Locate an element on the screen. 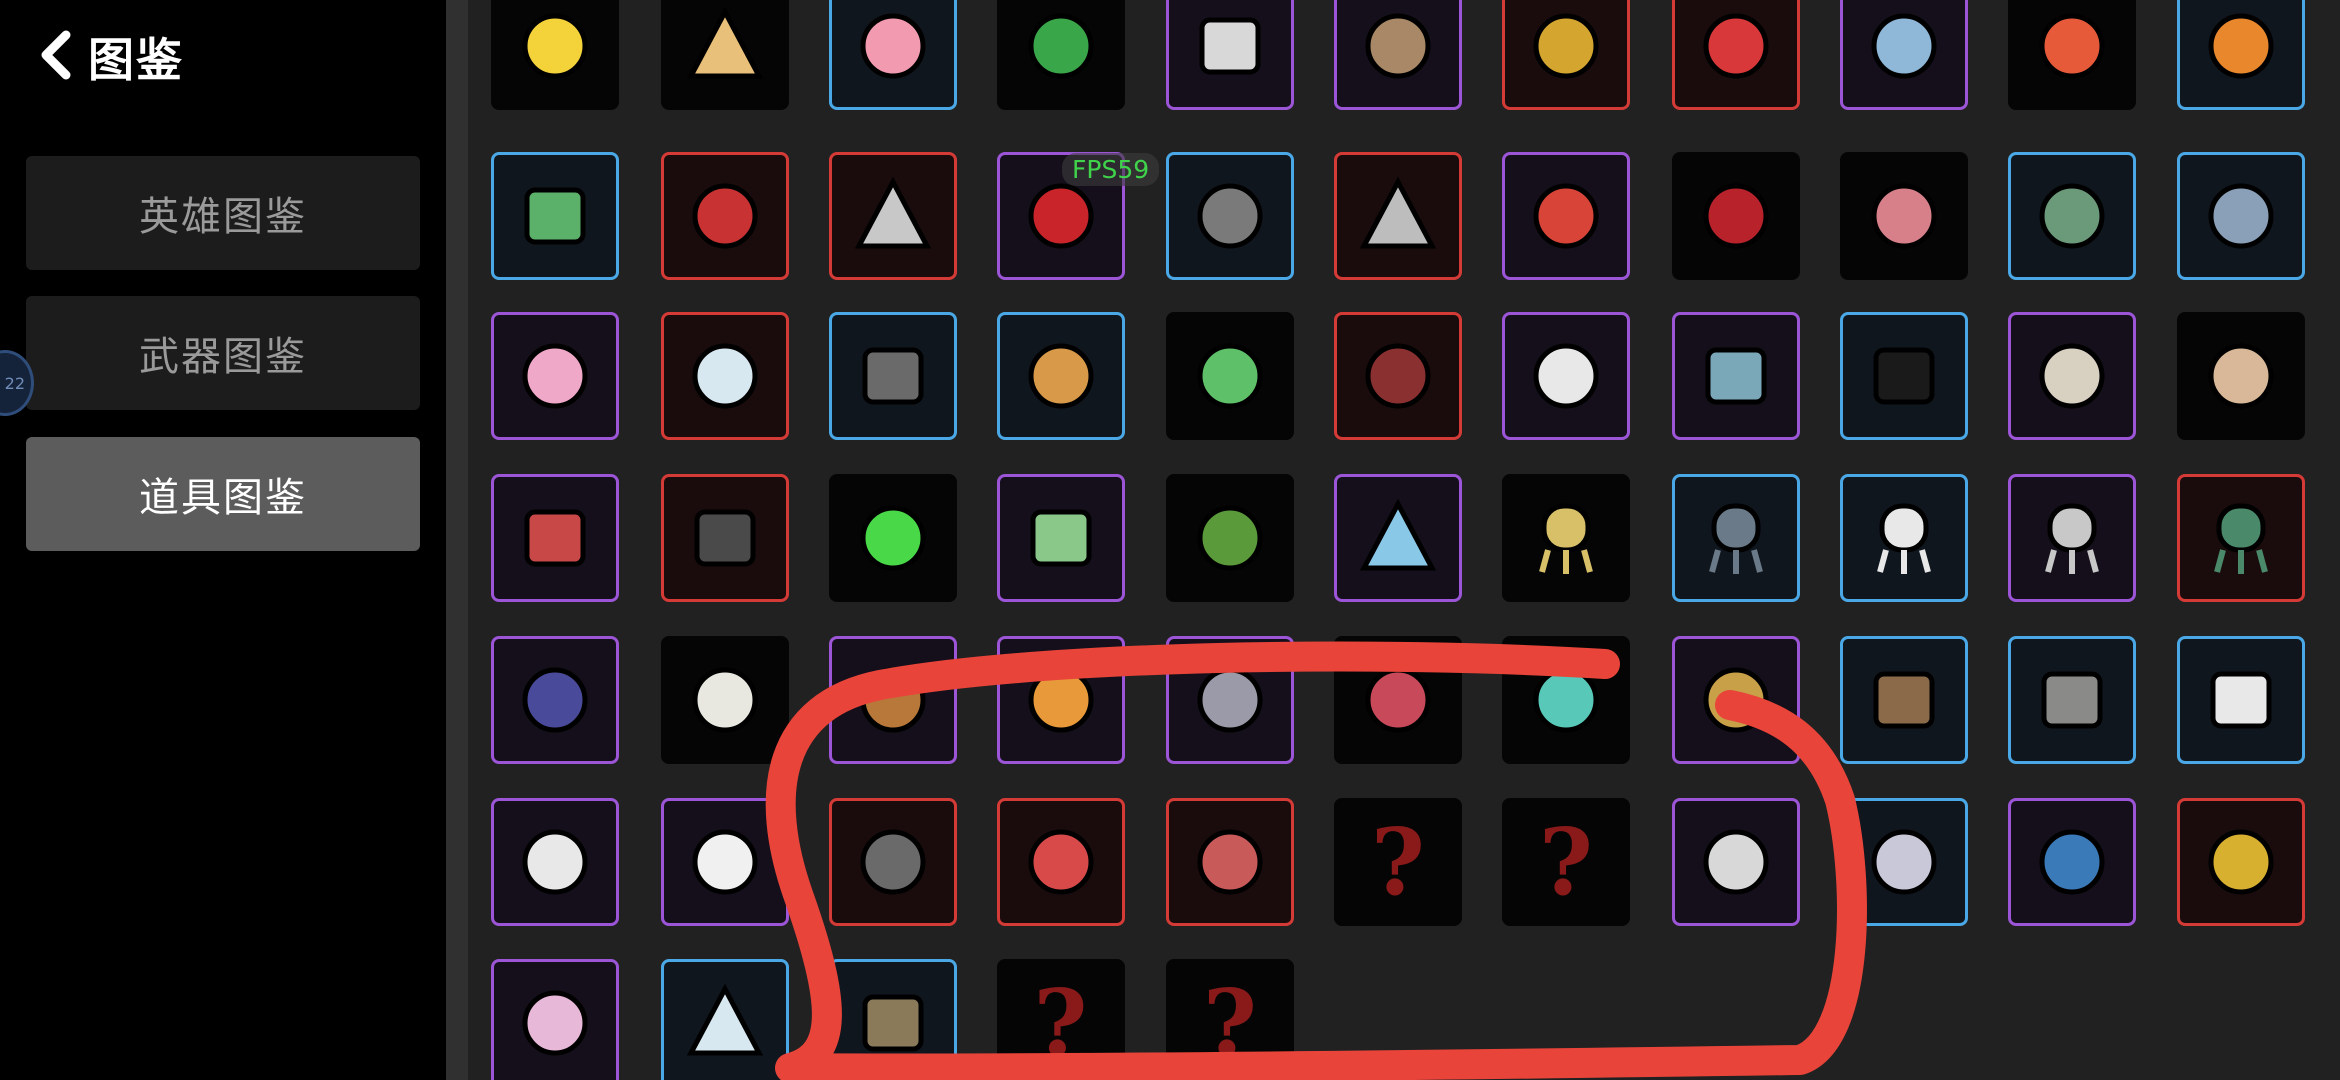  flask-icon is located at coordinates (2241, 216).